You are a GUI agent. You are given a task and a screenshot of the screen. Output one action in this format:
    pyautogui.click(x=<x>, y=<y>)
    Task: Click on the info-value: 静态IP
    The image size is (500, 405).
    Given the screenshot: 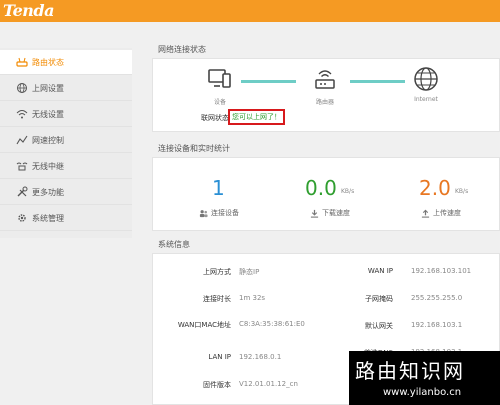 What is the action you would take?
    pyautogui.click(x=249, y=272)
    